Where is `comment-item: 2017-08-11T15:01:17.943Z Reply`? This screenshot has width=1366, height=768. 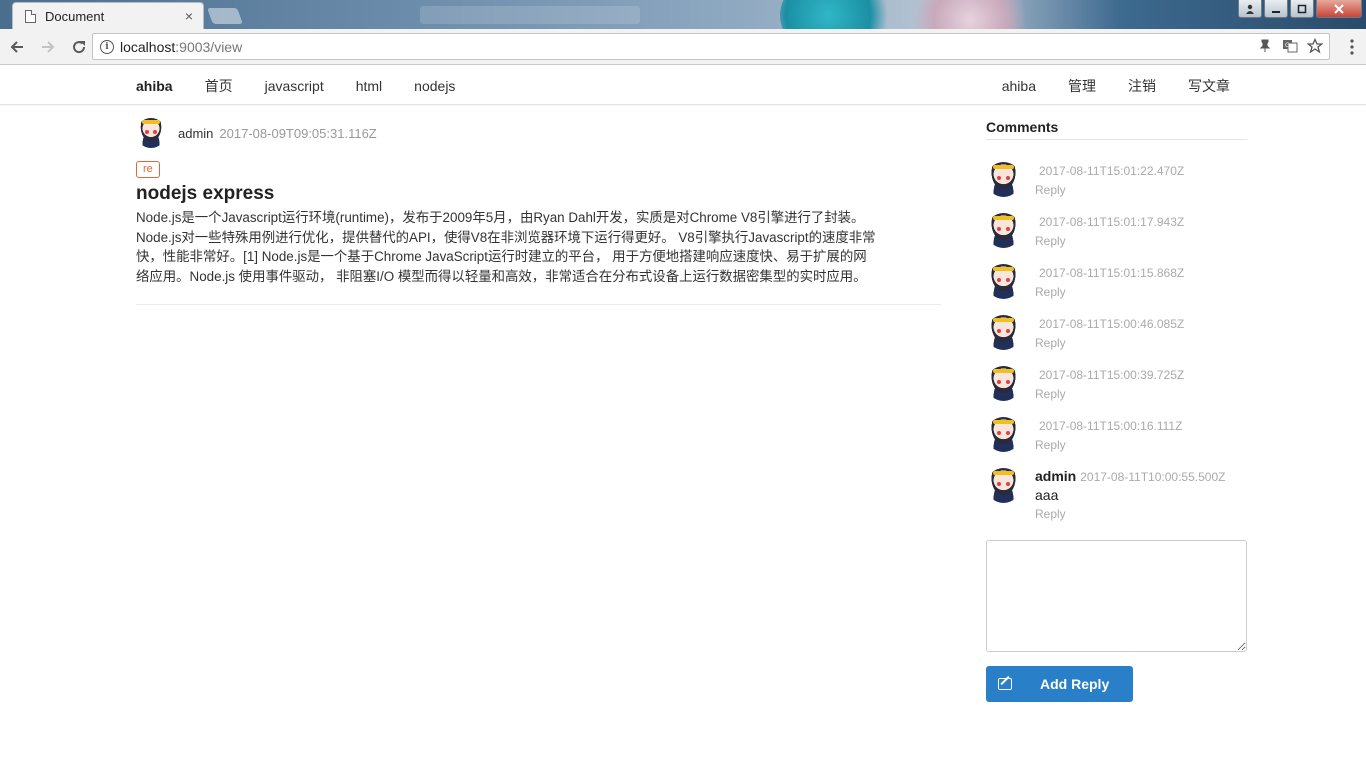
comment-item: 2017-08-11T15:01:17.943Z Reply is located at coordinates (1116, 219).